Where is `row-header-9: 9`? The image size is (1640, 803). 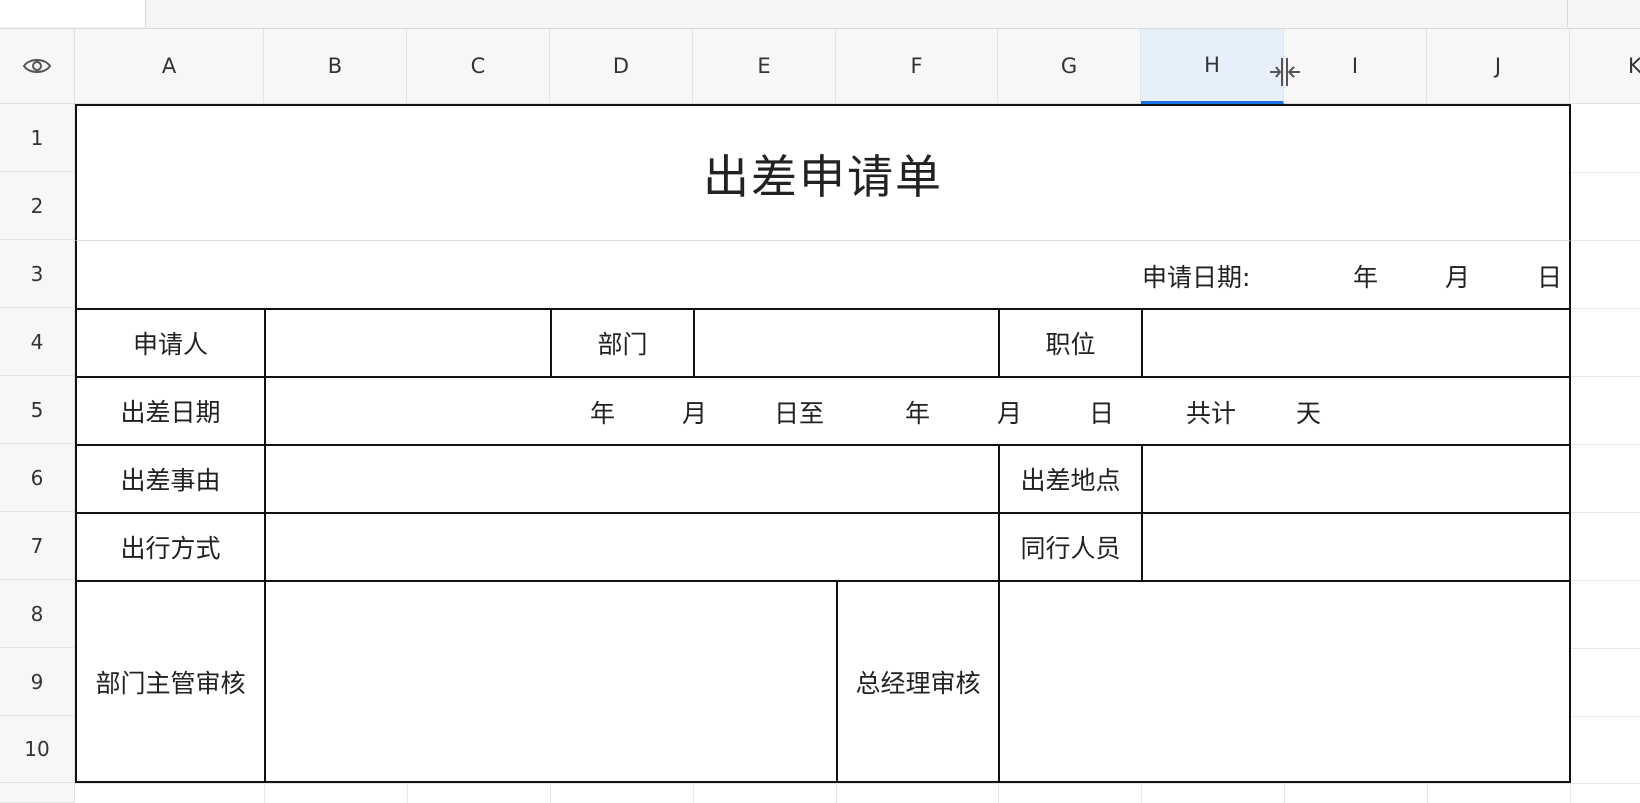
row-header-9: 9 is located at coordinates (37, 682).